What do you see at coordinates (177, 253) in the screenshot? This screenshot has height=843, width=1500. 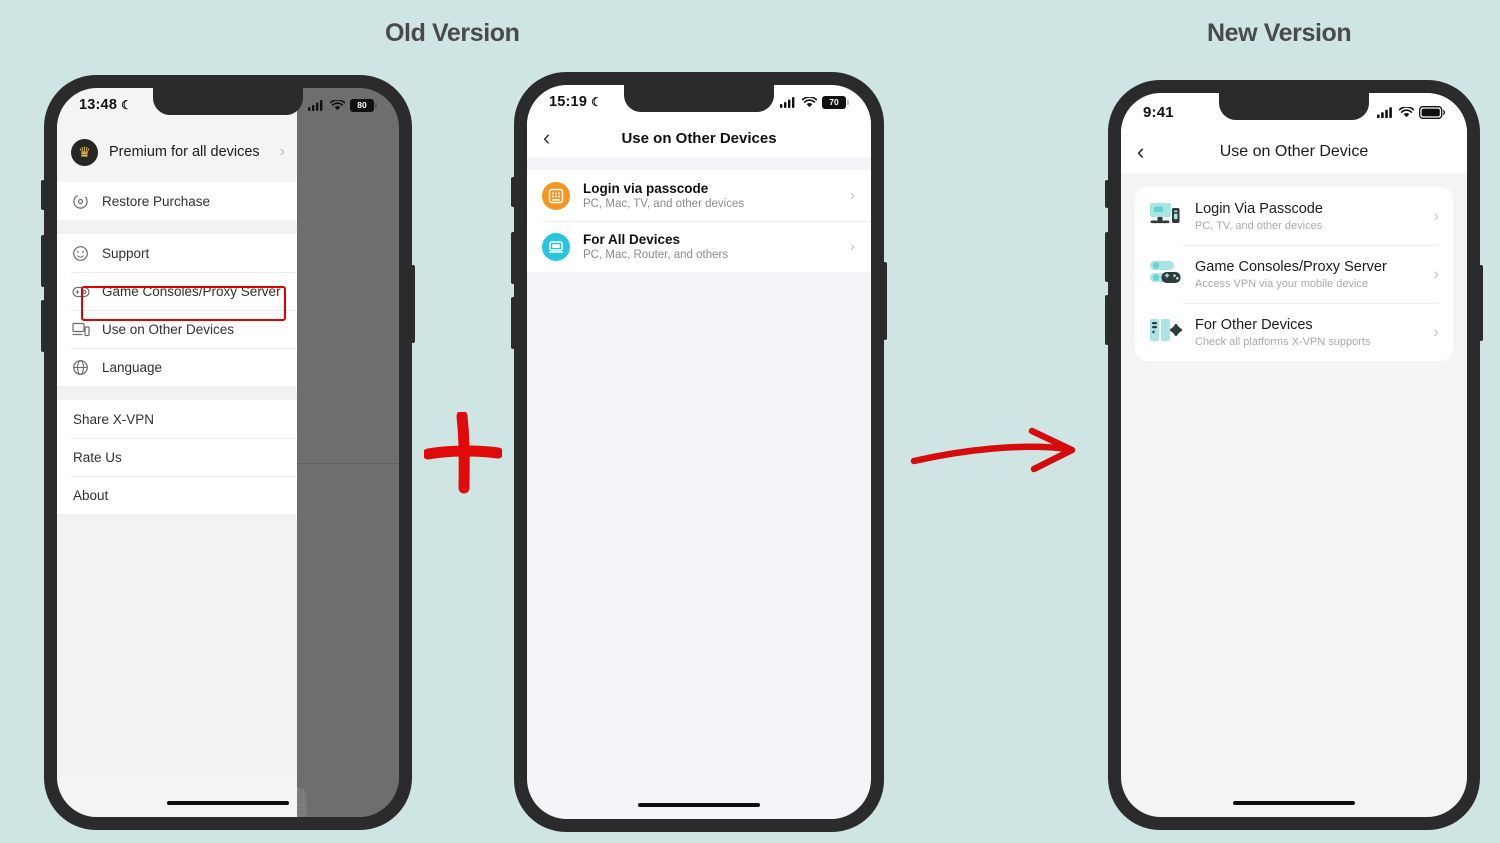 I see `sidebar-item-support: Support` at bounding box center [177, 253].